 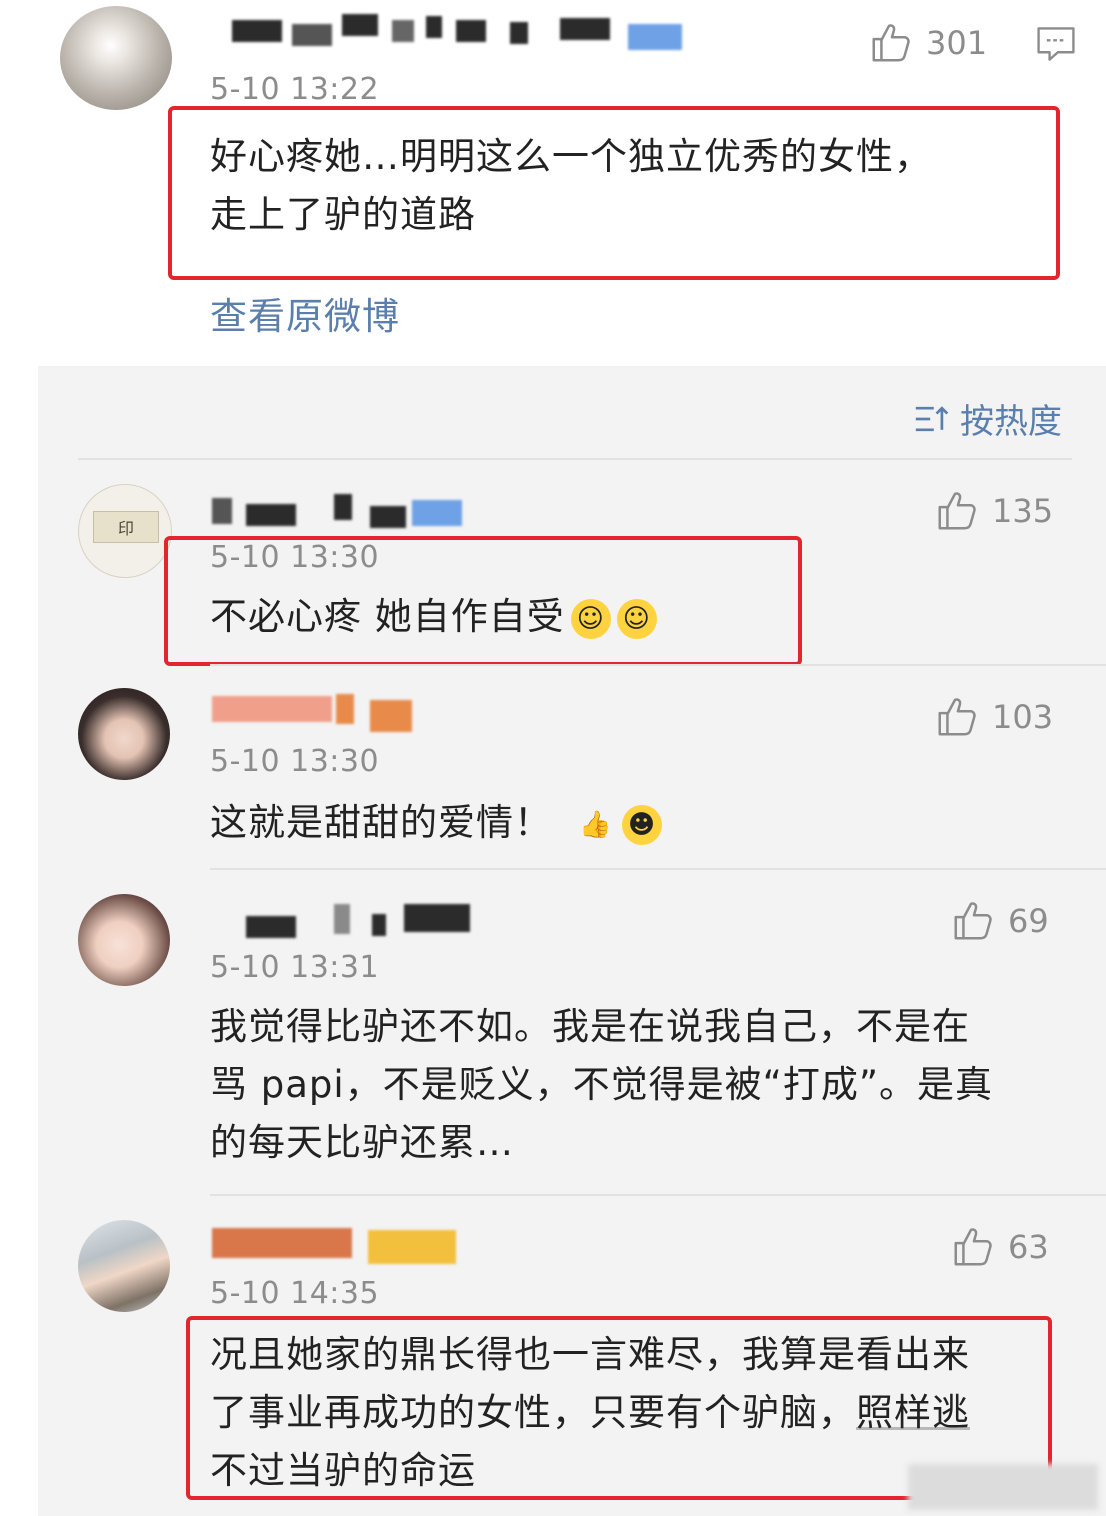 I want to click on watermark, so click(x=1003, y=1487).